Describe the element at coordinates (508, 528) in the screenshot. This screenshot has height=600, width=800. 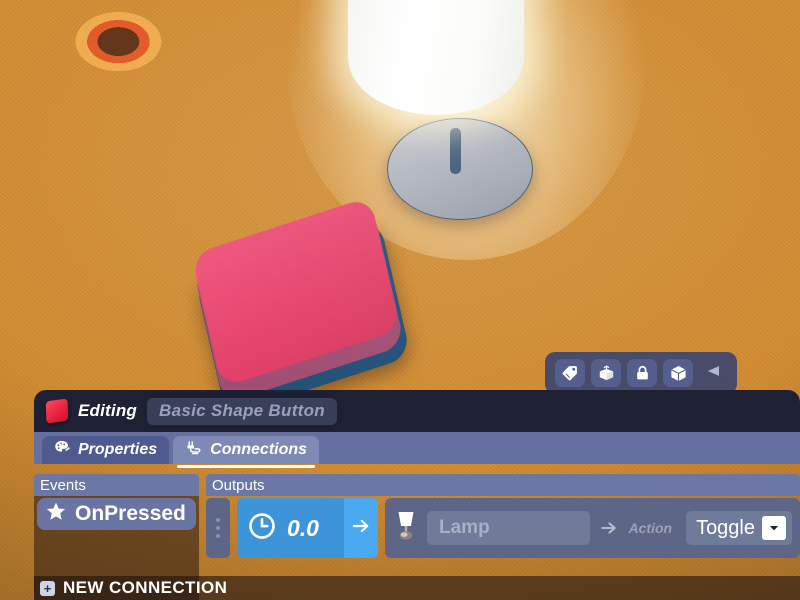
I see `target-name-field: Lamp` at that location.